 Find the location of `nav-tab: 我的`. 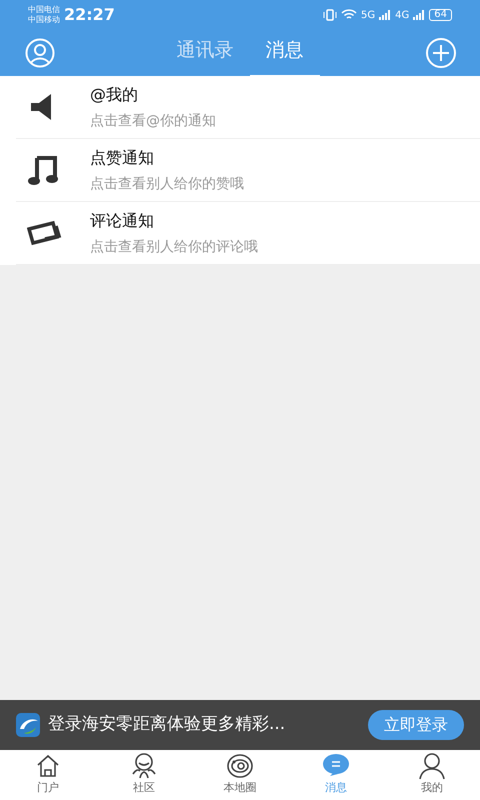

nav-tab: 我的 is located at coordinates (432, 775).